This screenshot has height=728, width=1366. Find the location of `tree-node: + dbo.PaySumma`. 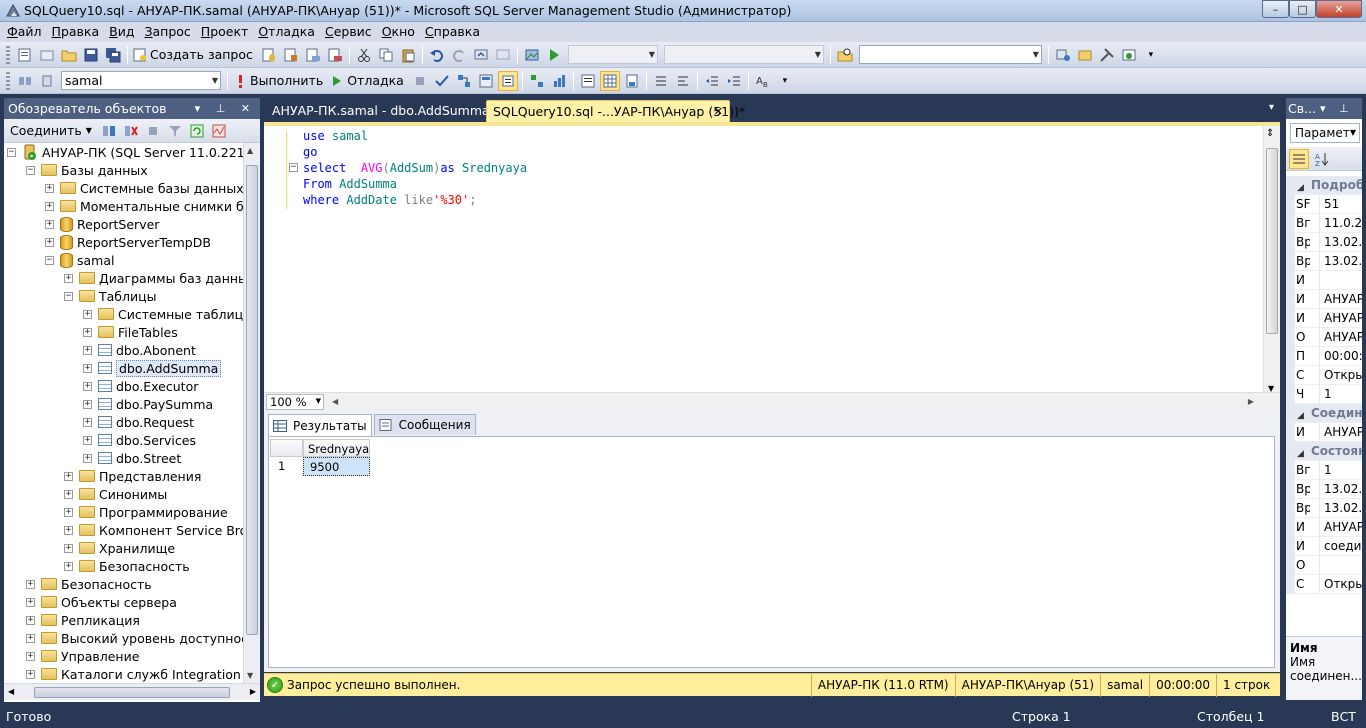

tree-node: + dbo.PaySumma is located at coordinates (148, 404).